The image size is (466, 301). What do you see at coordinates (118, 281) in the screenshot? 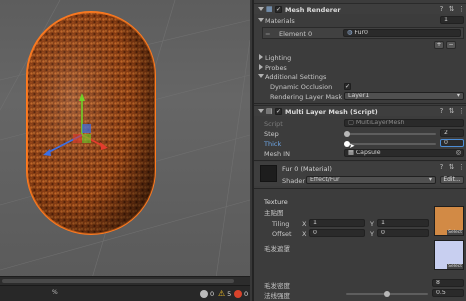
I see `scrollbar-thumb` at bounding box center [118, 281].